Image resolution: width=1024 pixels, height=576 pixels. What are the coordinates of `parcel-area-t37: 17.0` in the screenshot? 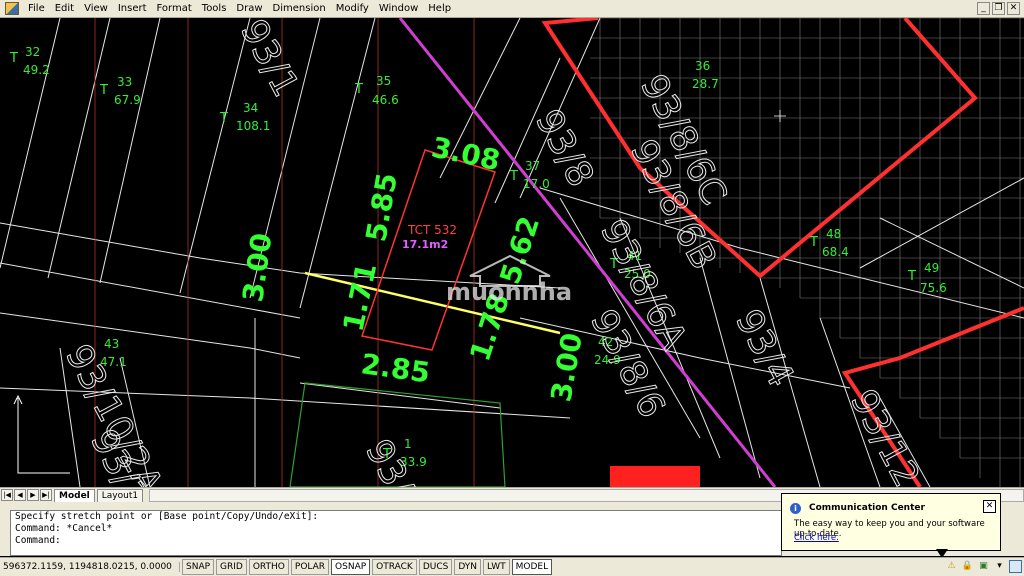 It's located at (536, 184).